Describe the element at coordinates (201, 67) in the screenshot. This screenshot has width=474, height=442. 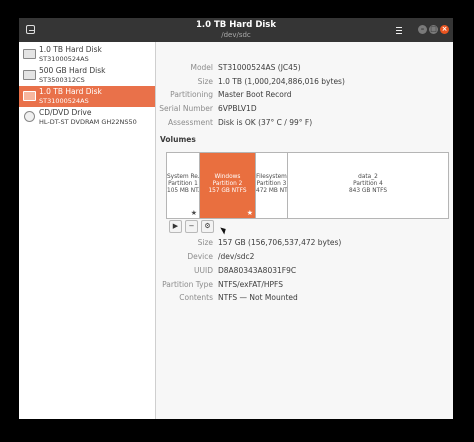
I see `model-label: Model` at that location.